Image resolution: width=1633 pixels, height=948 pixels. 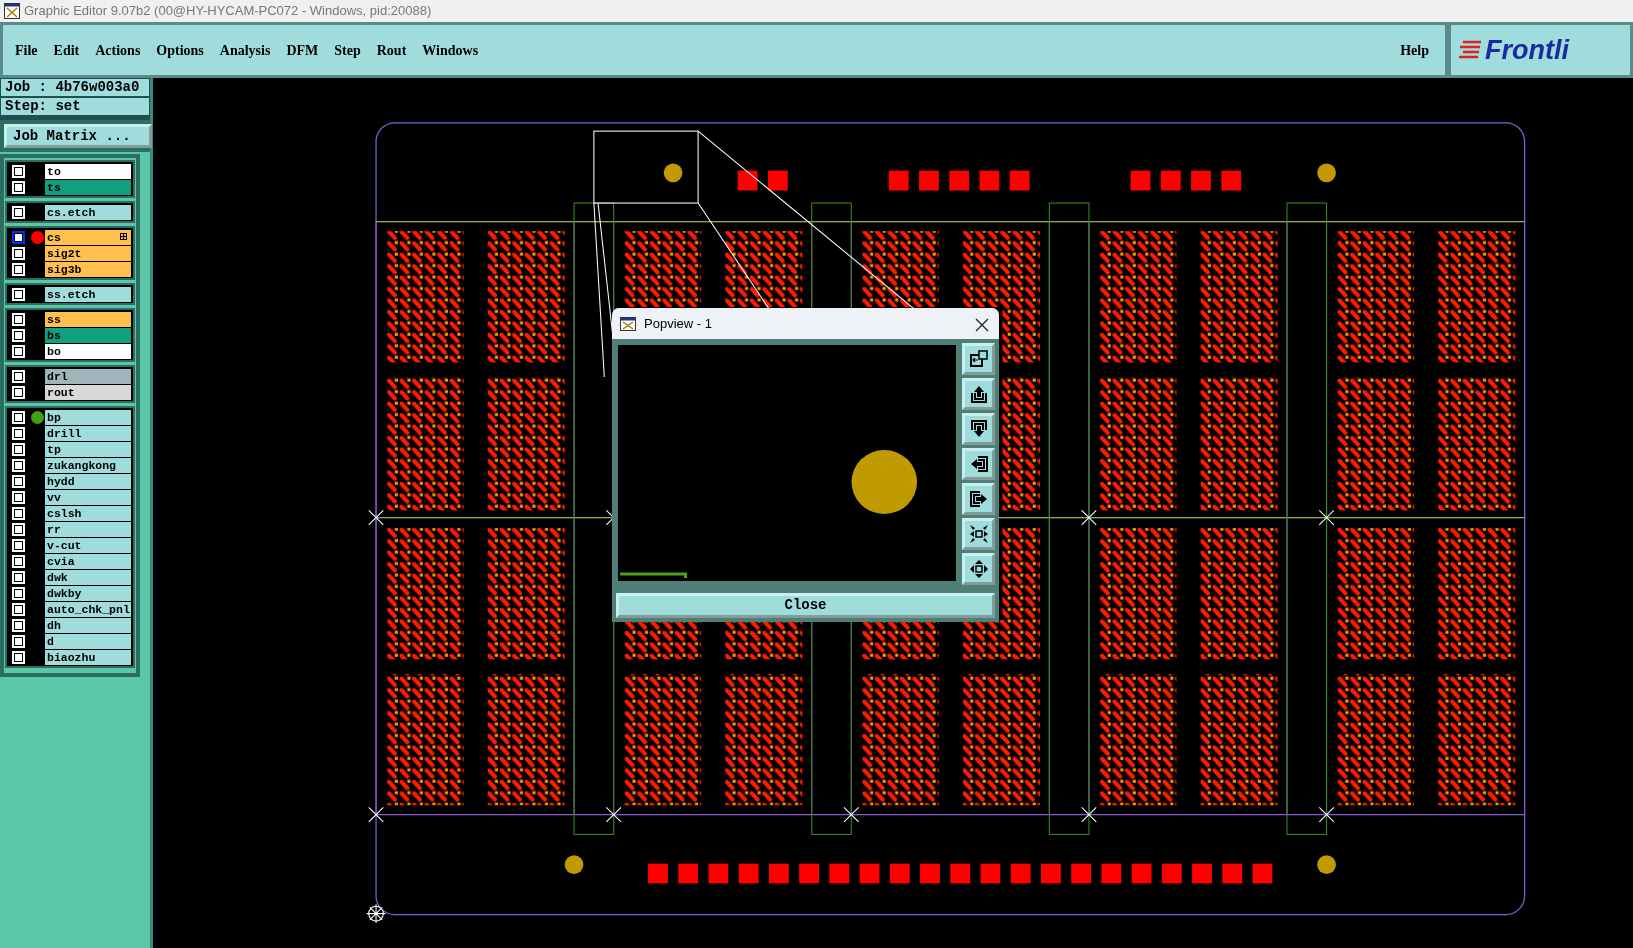 I want to click on pan-button, so click(x=978, y=569).